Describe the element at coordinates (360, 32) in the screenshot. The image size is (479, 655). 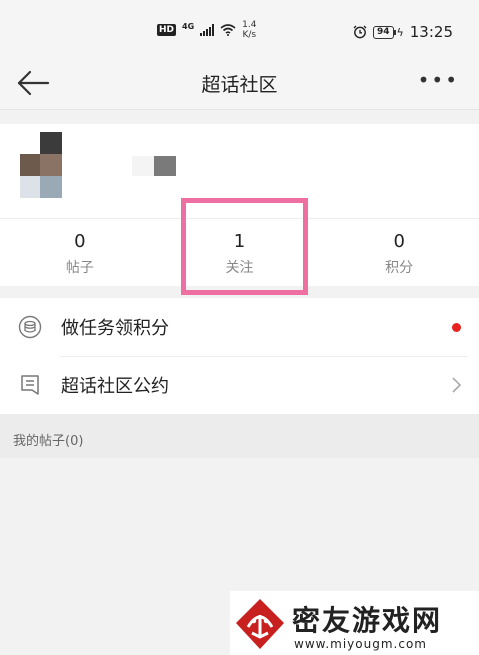
I see `alarm-icon` at that location.